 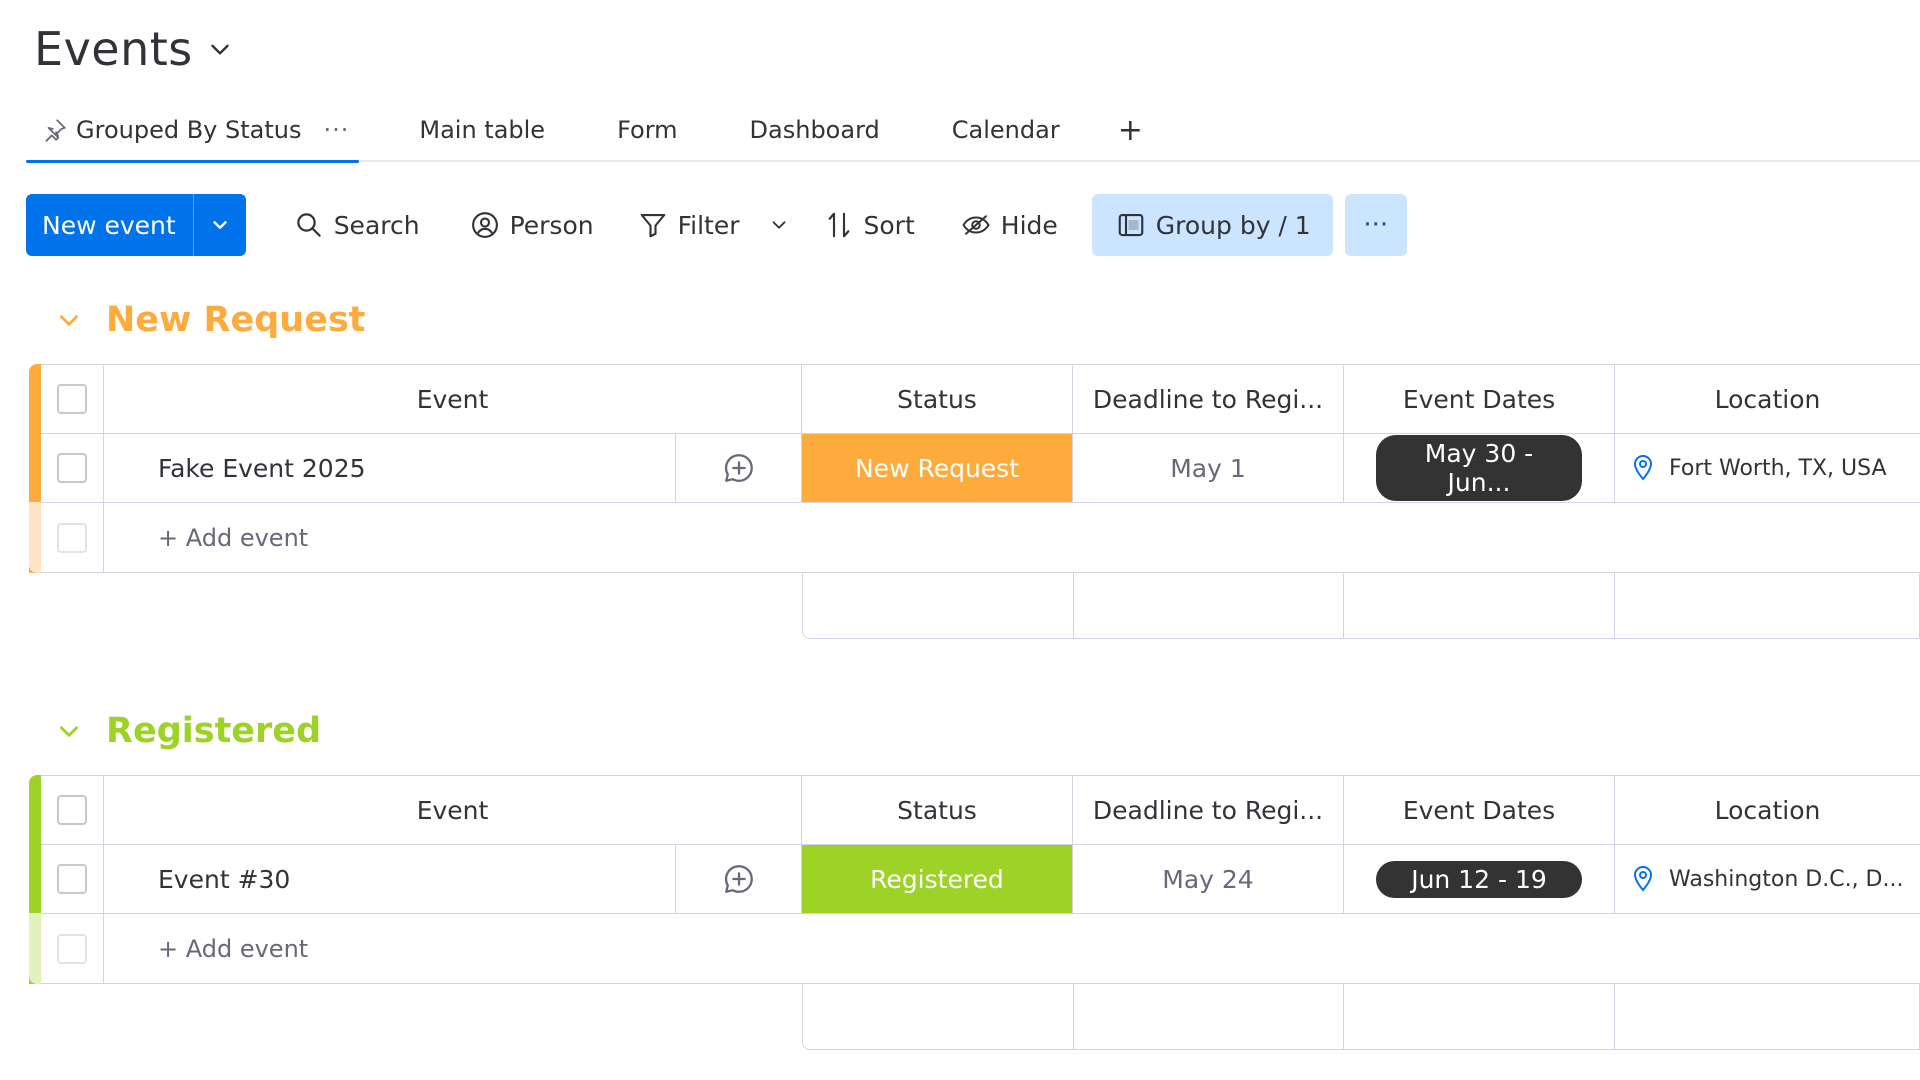 I want to click on group-header-new-request: New Request, so click(x=211, y=320).